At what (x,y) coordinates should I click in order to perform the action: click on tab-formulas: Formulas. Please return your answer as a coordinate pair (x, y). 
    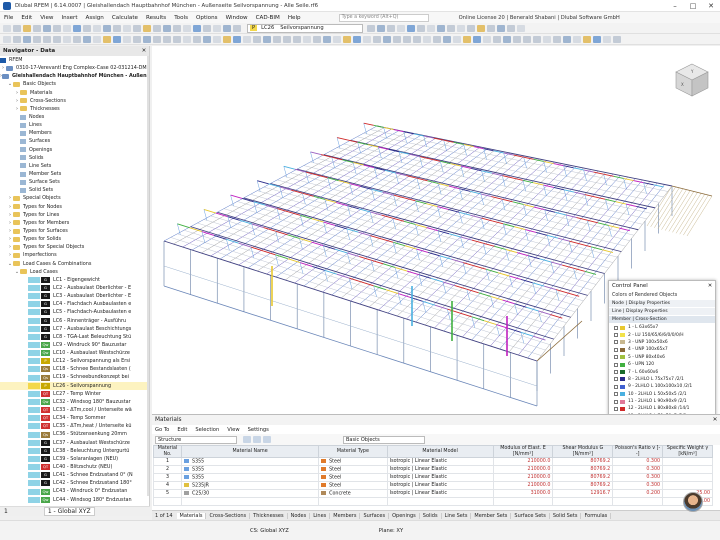
    Looking at the image, I should click on (596, 515).